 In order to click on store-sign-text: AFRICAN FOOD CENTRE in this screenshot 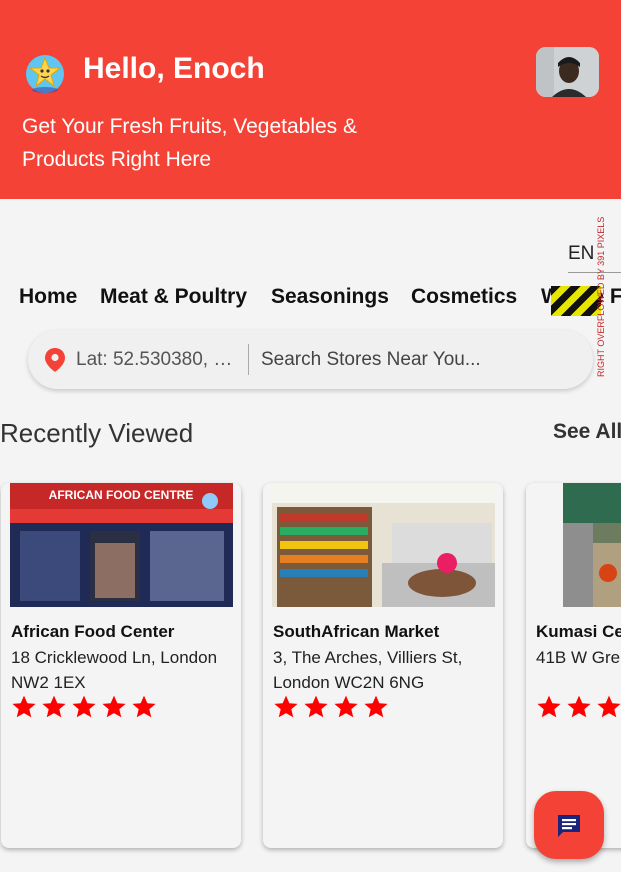, I will do `click(121, 495)`.